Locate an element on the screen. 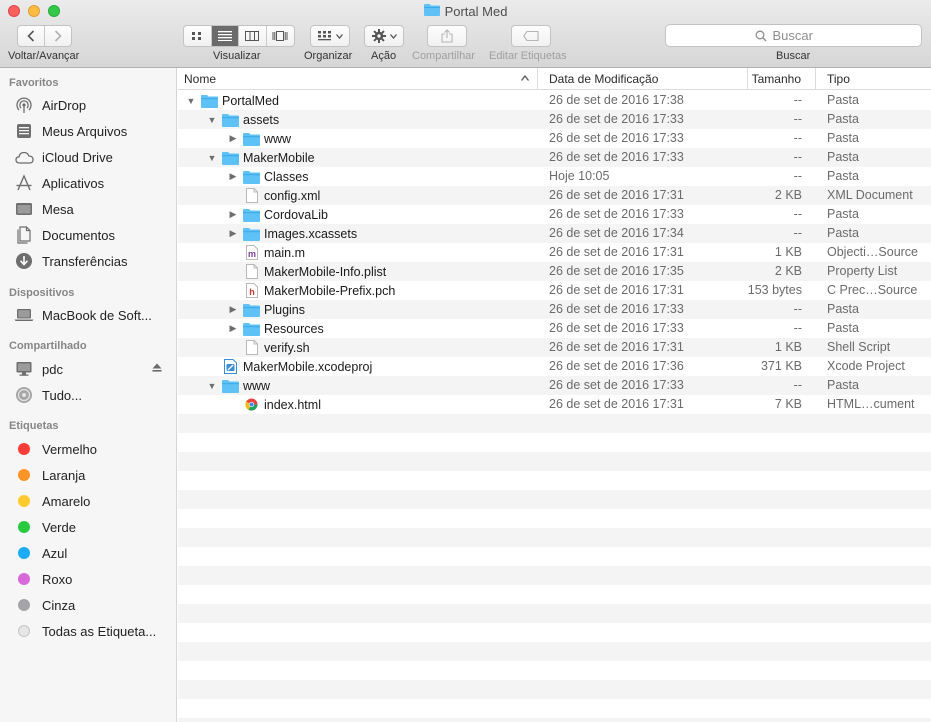  icon-view-button is located at coordinates (198, 36).